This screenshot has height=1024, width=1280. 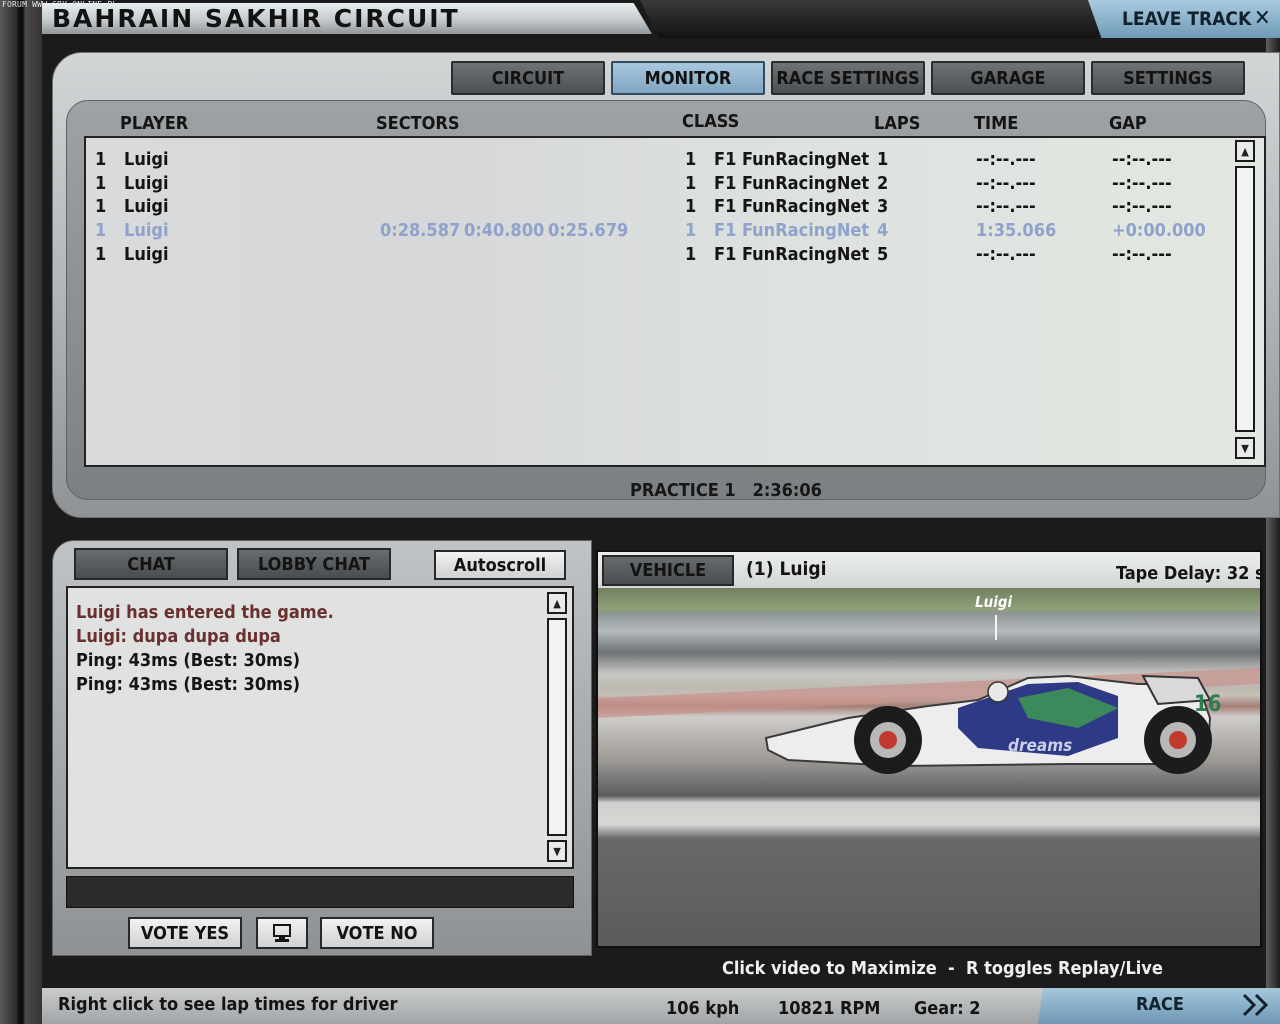 What do you see at coordinates (256, 18) in the screenshot?
I see `track-title: BAHRAIN SAKHIR CIRCUIT` at bounding box center [256, 18].